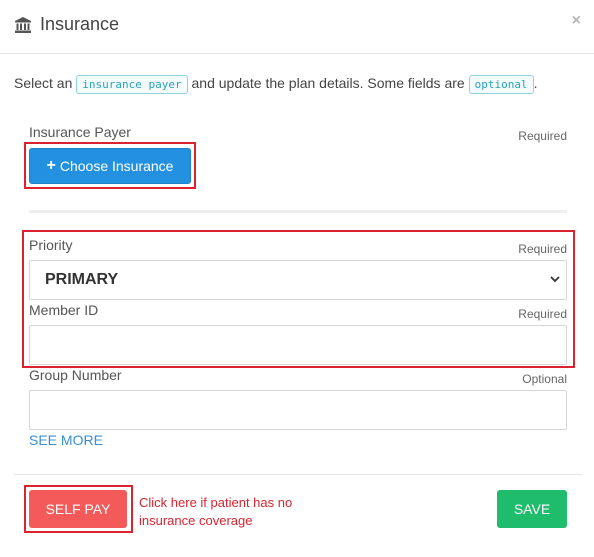 This screenshot has height=557, width=594. Describe the element at coordinates (80, 132) in the screenshot. I see `insurance-payer-label: Insurance Payer` at that location.